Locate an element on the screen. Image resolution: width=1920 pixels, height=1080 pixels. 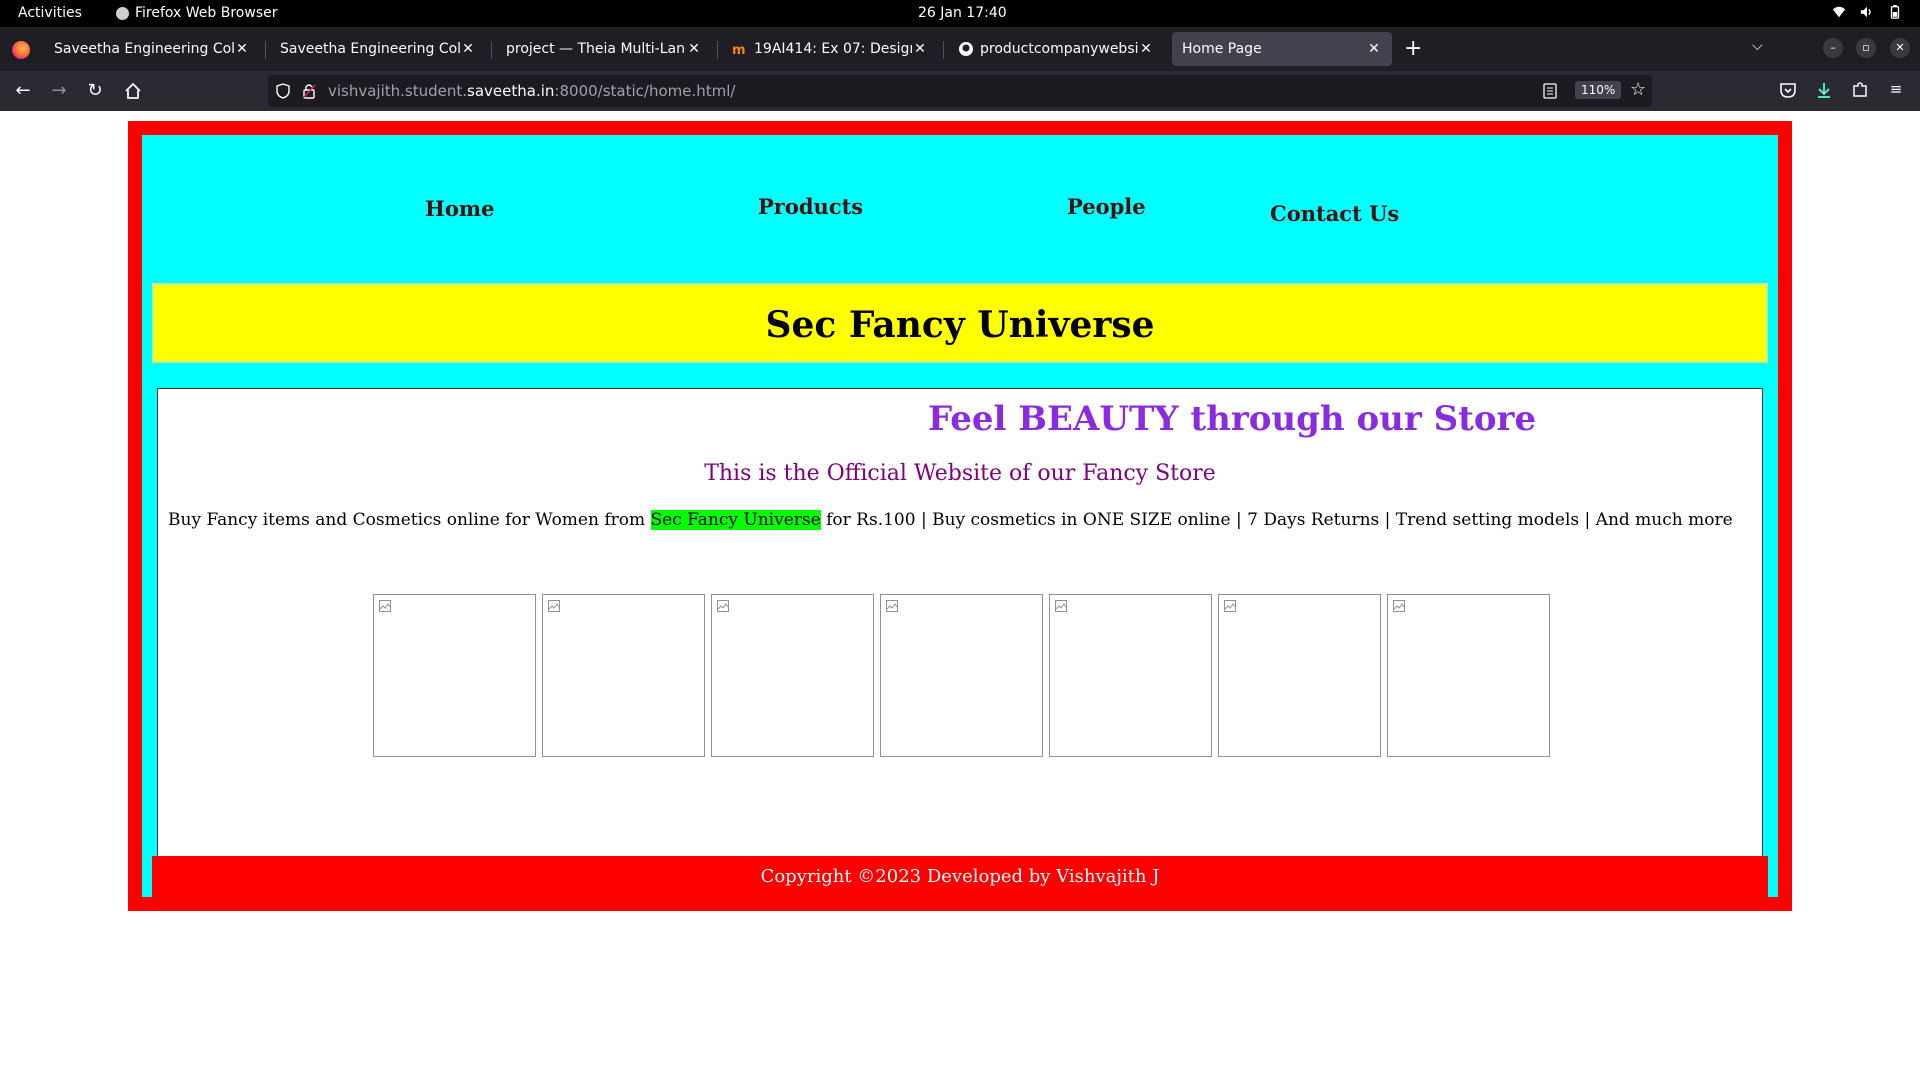
tagline-heading: Feel BEAUTY through our Store is located at coordinates (1232, 419).